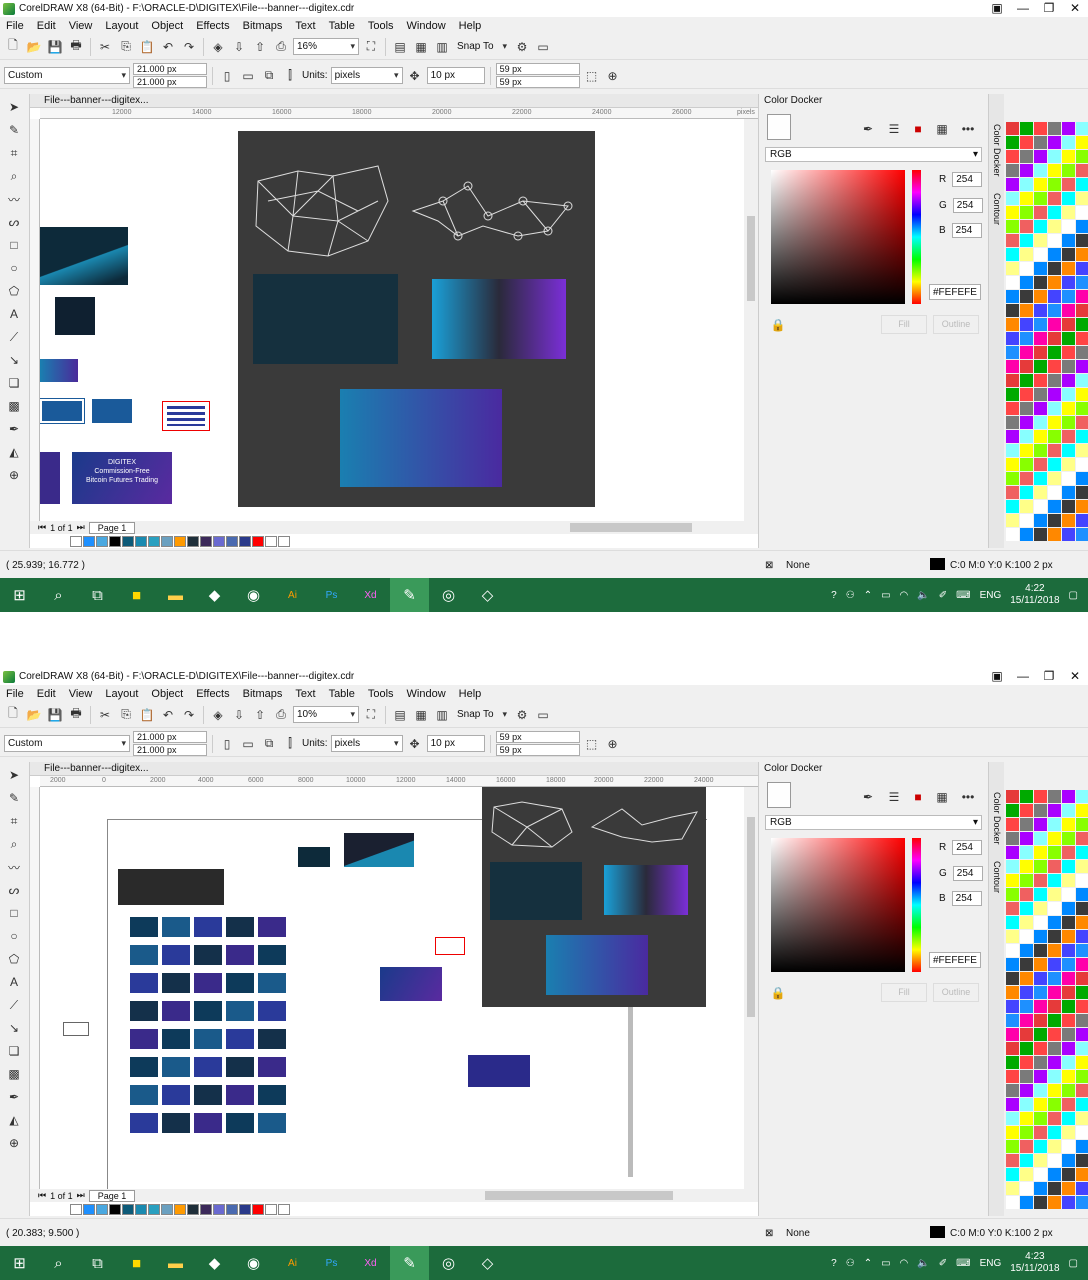 Image resolution: width=1088 pixels, height=1280 pixels. Describe the element at coordinates (67, 743) in the screenshot. I see `page-size-dropdown: Custom` at that location.